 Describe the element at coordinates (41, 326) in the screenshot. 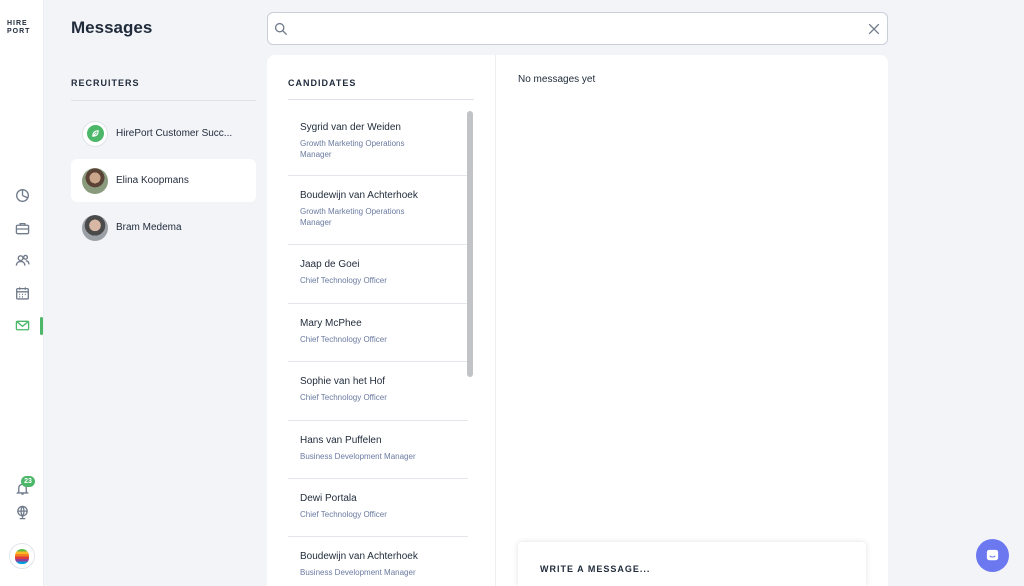

I see `active-nav-indicator` at that location.